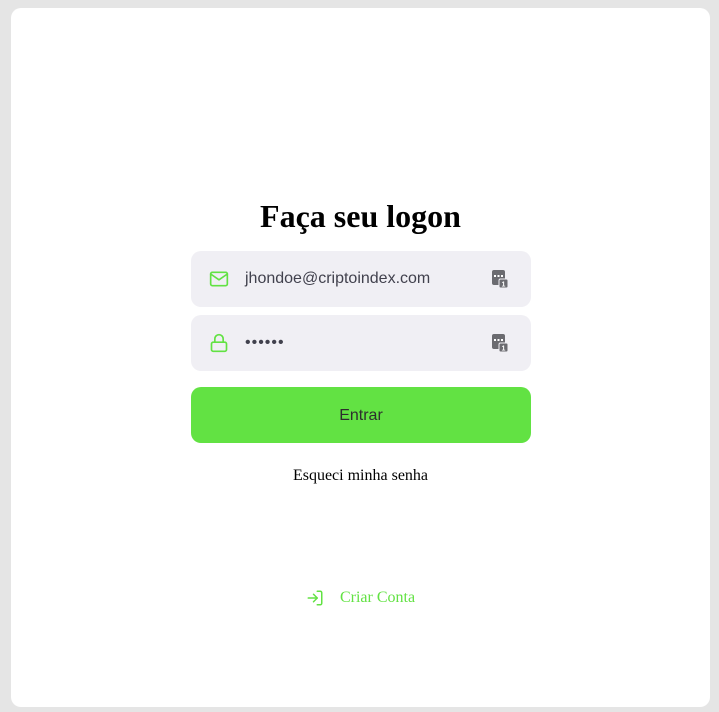 The image size is (719, 712). What do you see at coordinates (377, 597) in the screenshot?
I see `create-account-label: Criar Conta` at bounding box center [377, 597].